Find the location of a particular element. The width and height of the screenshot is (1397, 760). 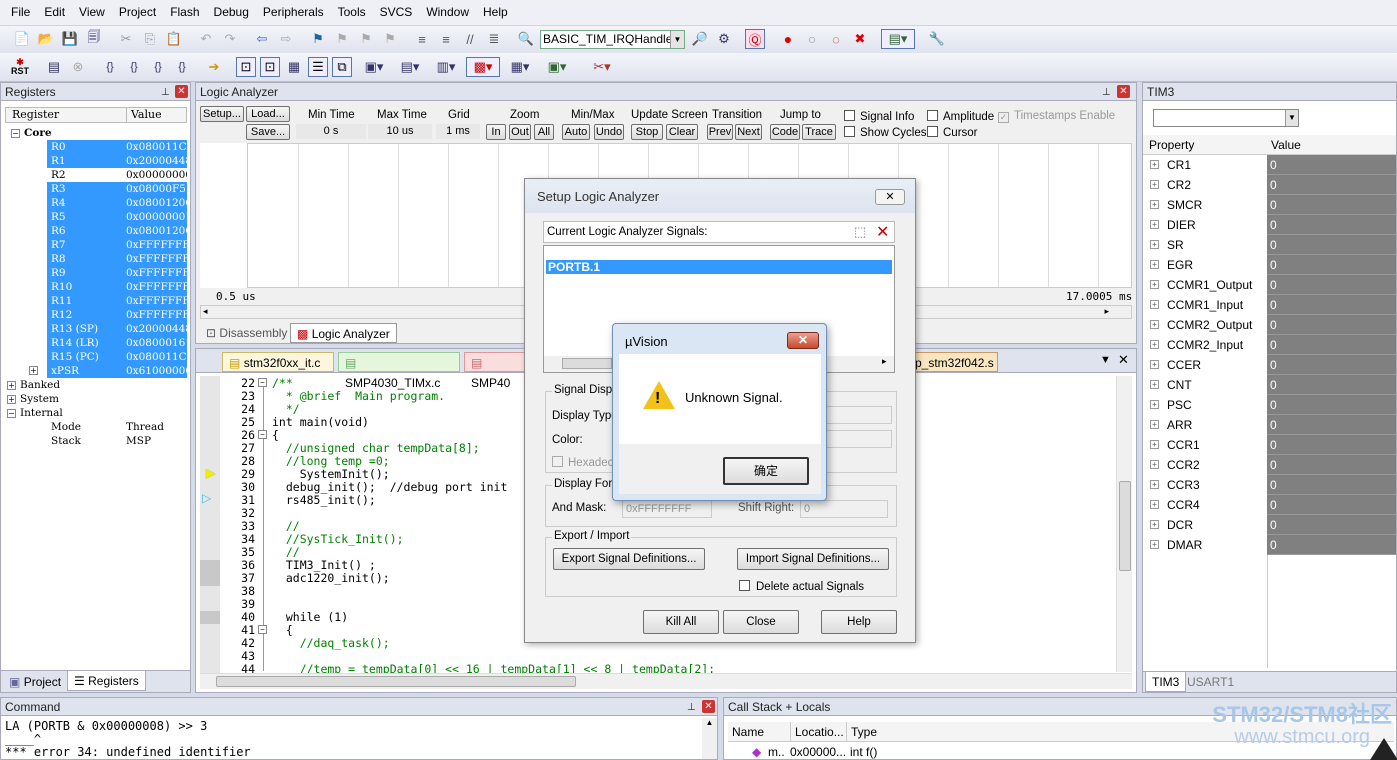

register-value: 0x080011CC is located at coordinates (155, 357).